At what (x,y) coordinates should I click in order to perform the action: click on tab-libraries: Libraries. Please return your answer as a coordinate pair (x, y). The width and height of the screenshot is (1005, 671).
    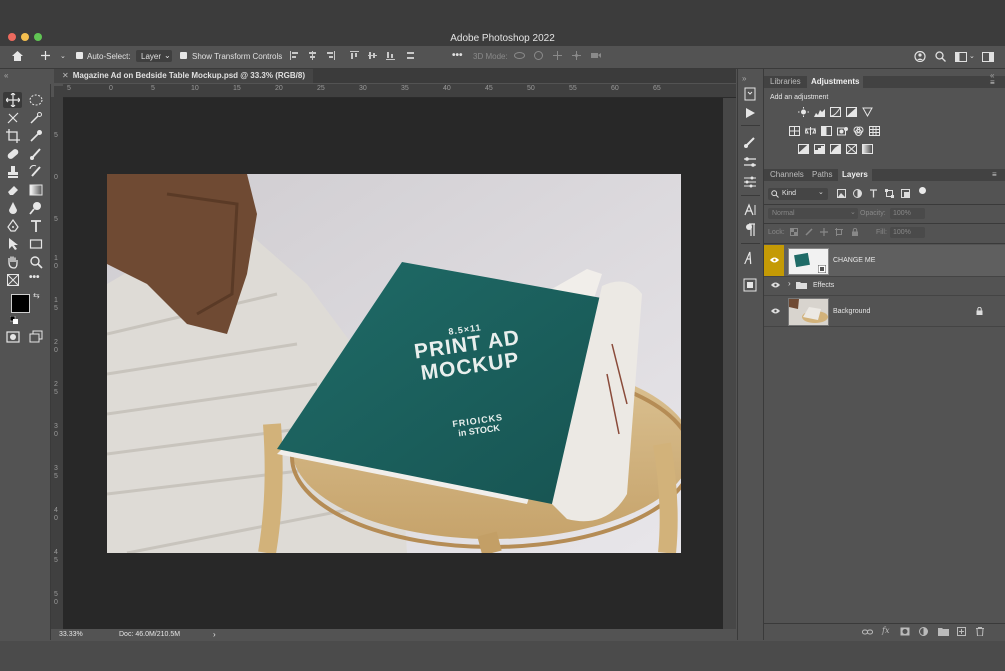
    Looking at the image, I should click on (785, 82).